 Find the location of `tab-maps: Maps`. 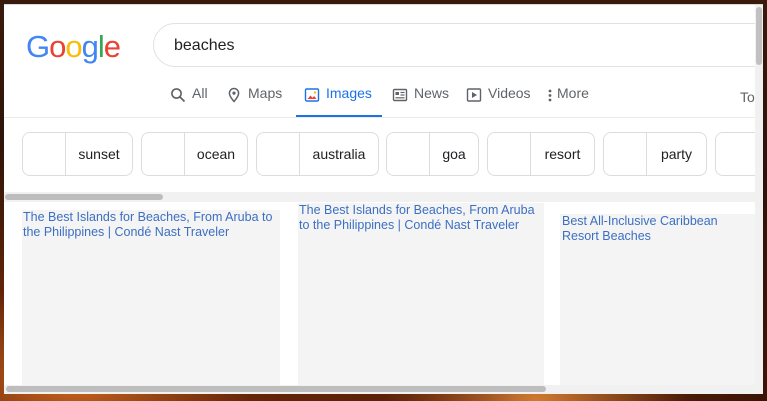

tab-maps: Maps is located at coordinates (254, 101).